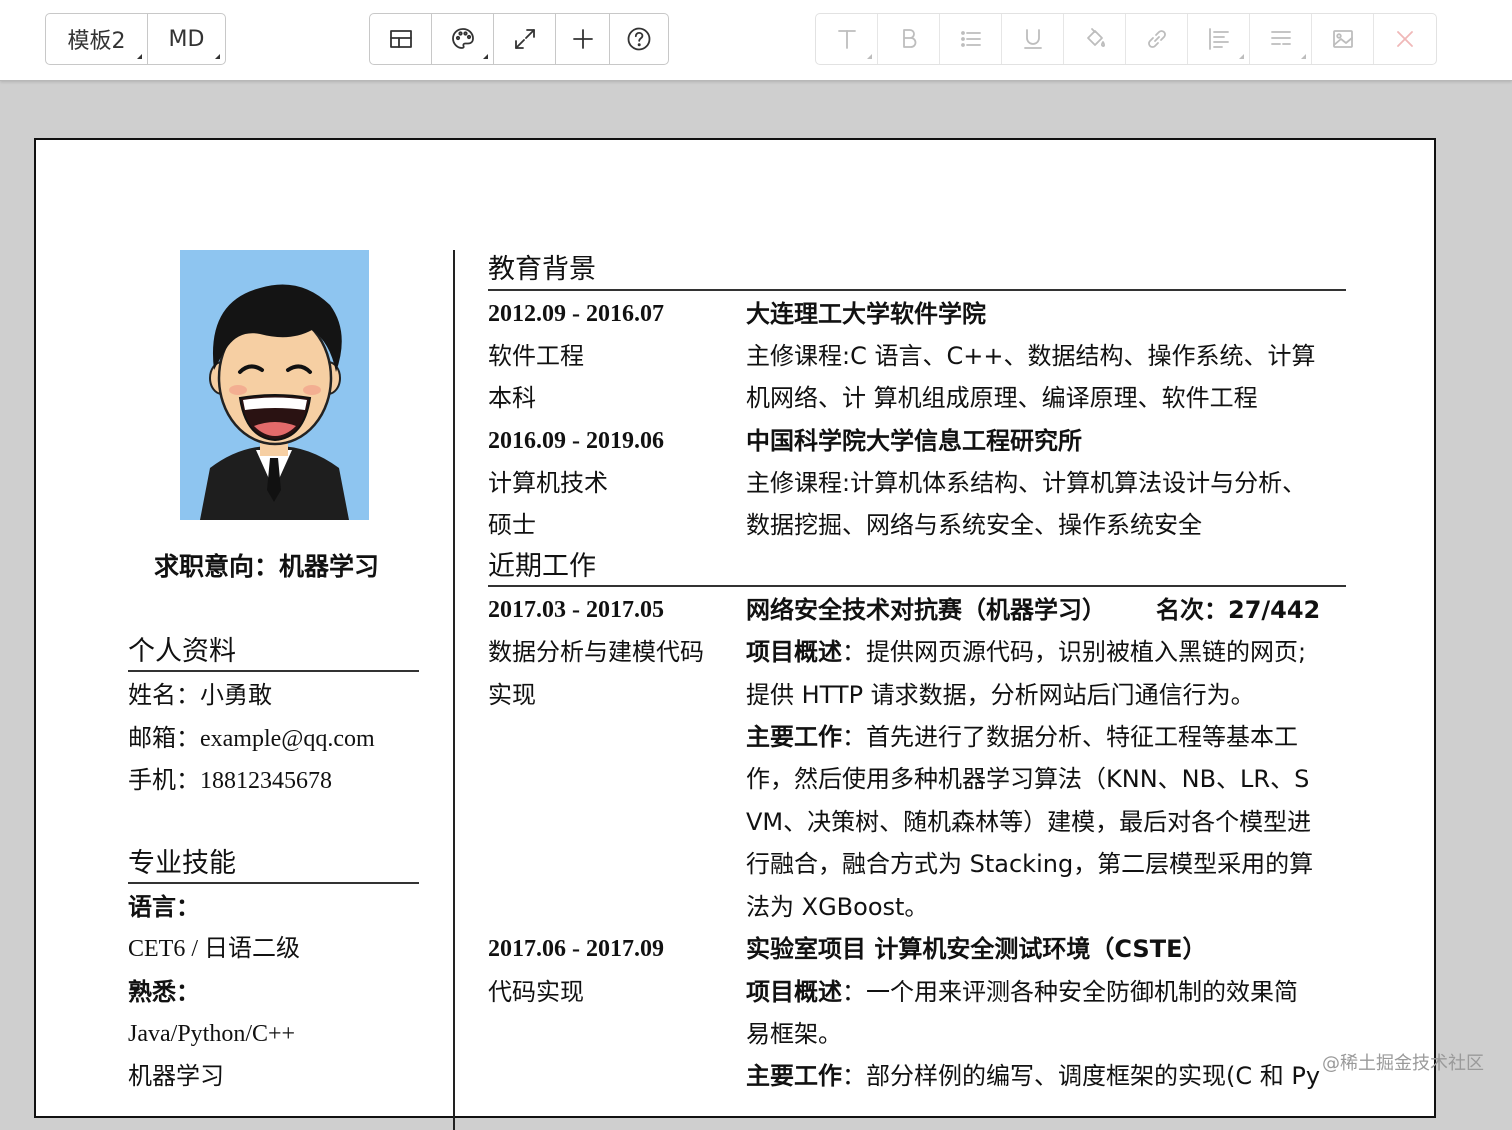 Image resolution: width=1512 pixels, height=1130 pixels. I want to click on underline-button, so click(1033, 39).